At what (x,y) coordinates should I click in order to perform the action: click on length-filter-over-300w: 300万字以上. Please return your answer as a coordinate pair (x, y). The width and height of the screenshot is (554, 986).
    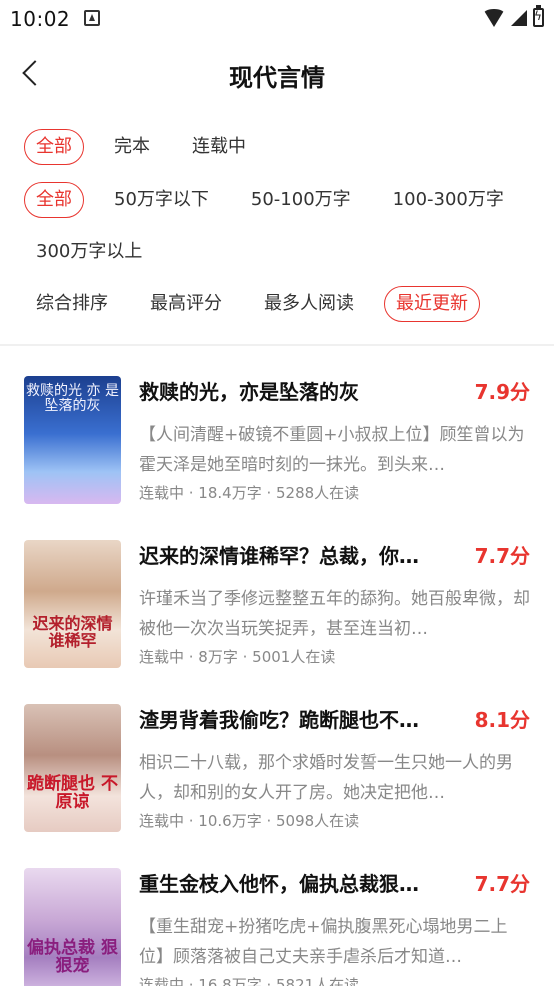
    Looking at the image, I should click on (89, 252).